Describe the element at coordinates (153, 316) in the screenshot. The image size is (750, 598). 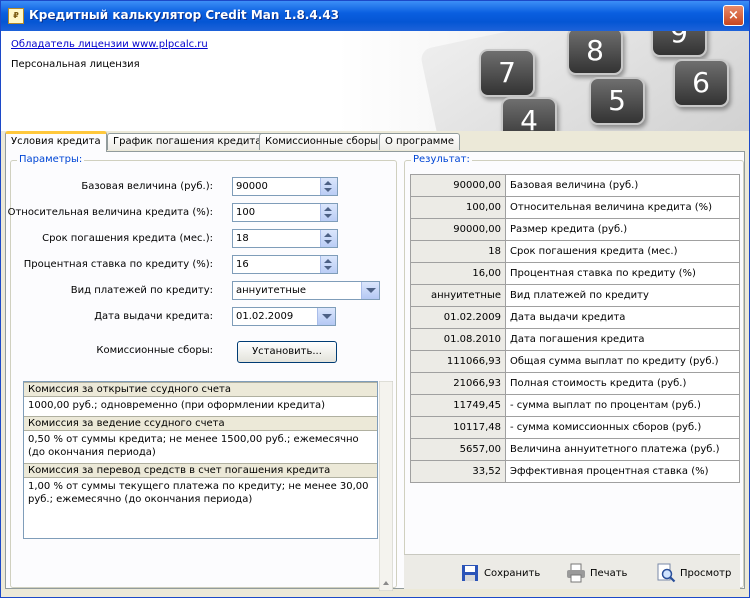
I see `issue-date-label: Дата выдачи кредита:` at that location.